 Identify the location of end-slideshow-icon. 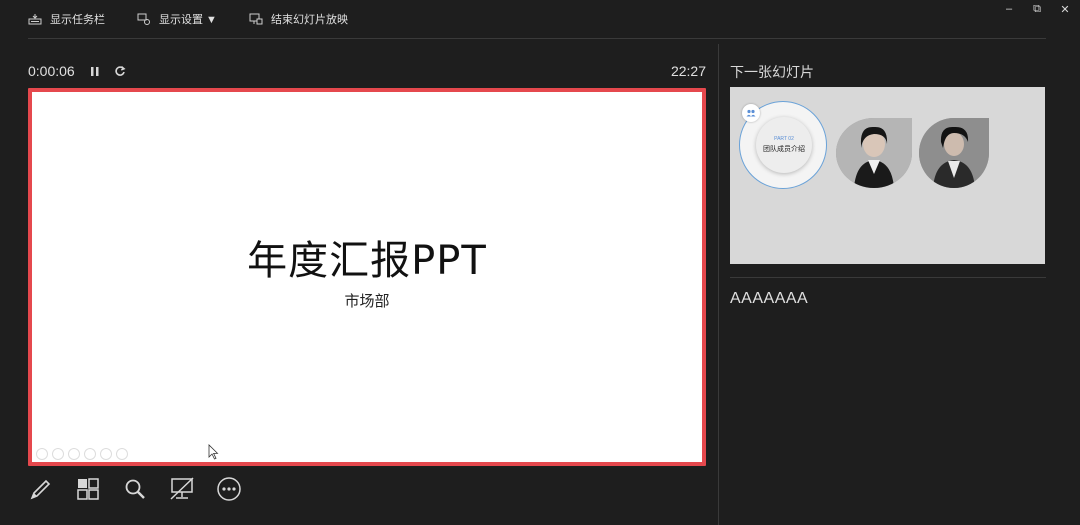
(256, 19).